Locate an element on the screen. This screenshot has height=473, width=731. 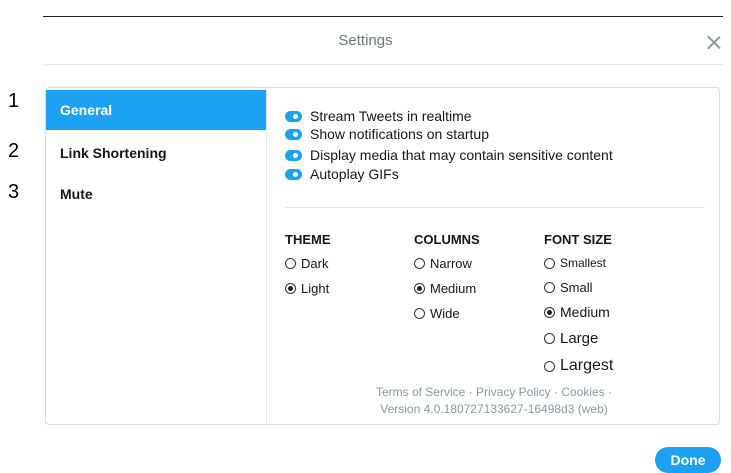
radio-font-medium: Medium is located at coordinates (577, 312).